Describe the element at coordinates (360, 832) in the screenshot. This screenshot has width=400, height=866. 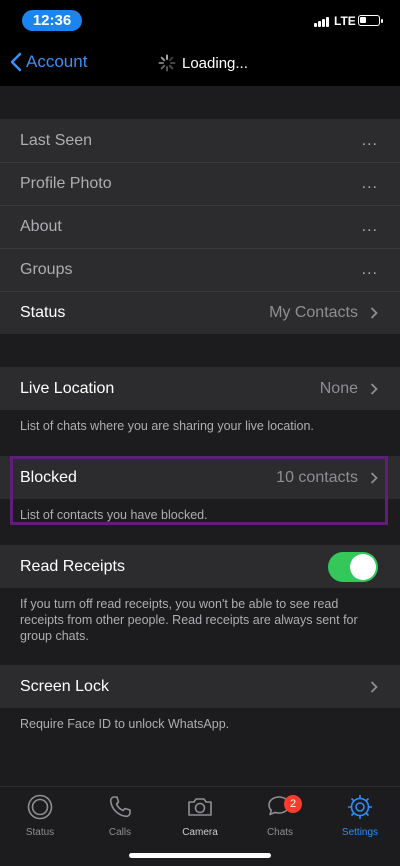
I see `tab-label: Settings` at that location.